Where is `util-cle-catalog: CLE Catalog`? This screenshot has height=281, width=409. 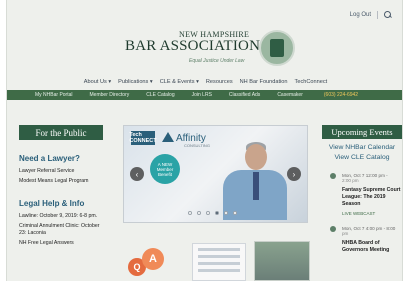
util-cle-catalog: CLE Catalog is located at coordinates (160, 95).